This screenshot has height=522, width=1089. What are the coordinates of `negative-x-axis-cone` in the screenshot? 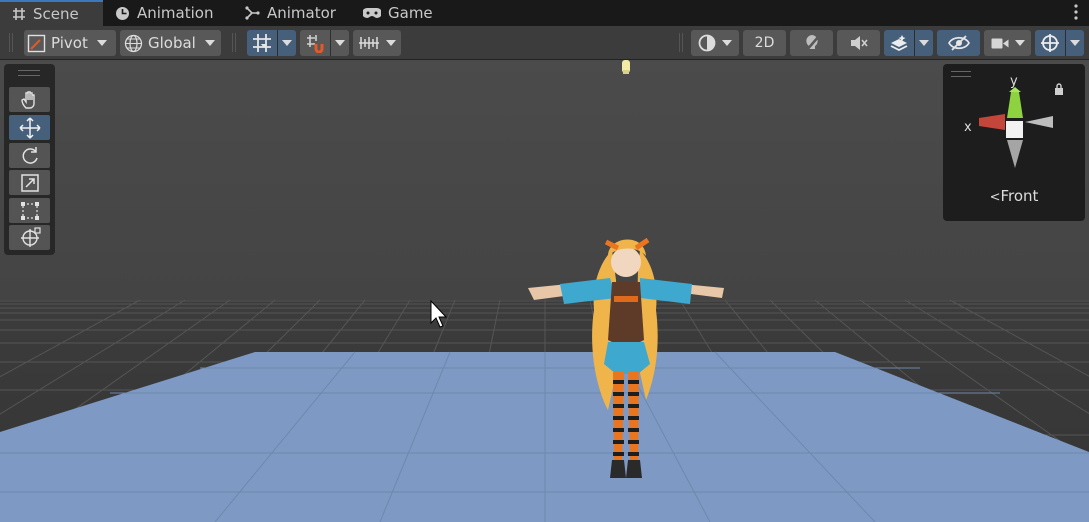 It's located at (1039, 122).